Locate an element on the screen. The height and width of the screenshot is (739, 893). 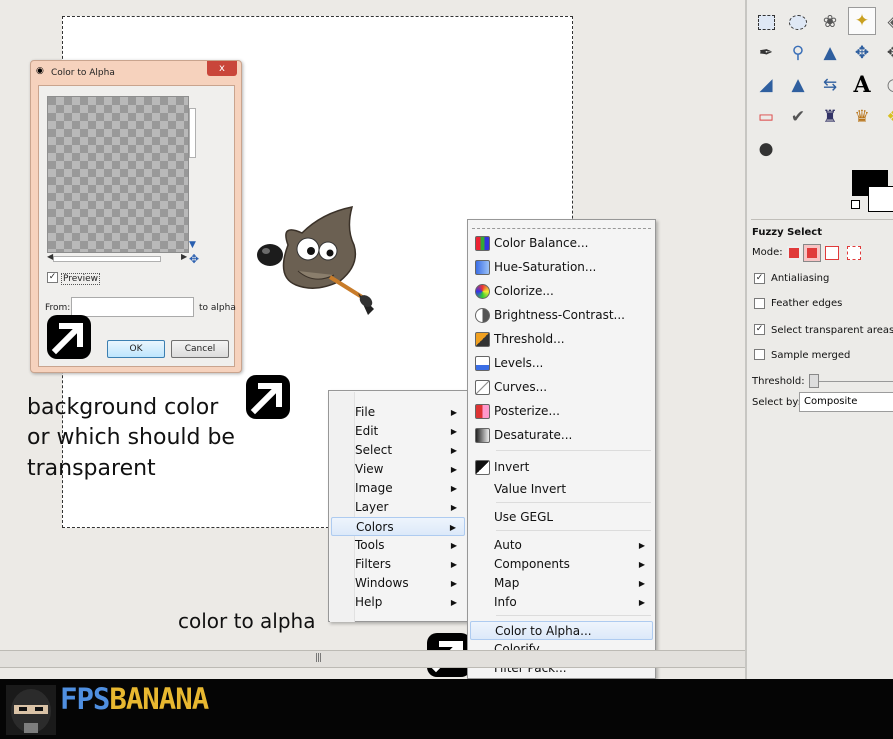
menu-item-use-gegl: Use GEGL is located at coordinates (561, 517).